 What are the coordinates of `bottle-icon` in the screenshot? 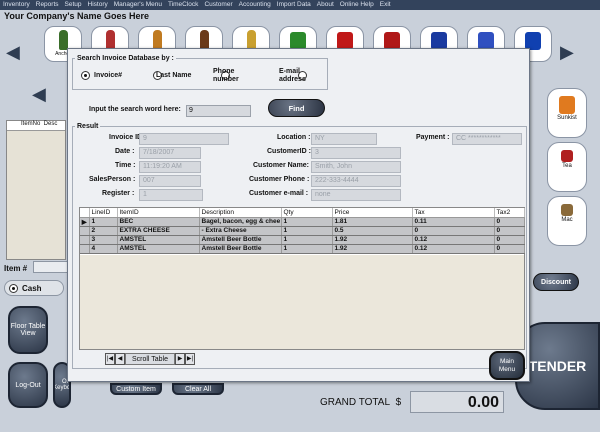 It's located at (63, 40).